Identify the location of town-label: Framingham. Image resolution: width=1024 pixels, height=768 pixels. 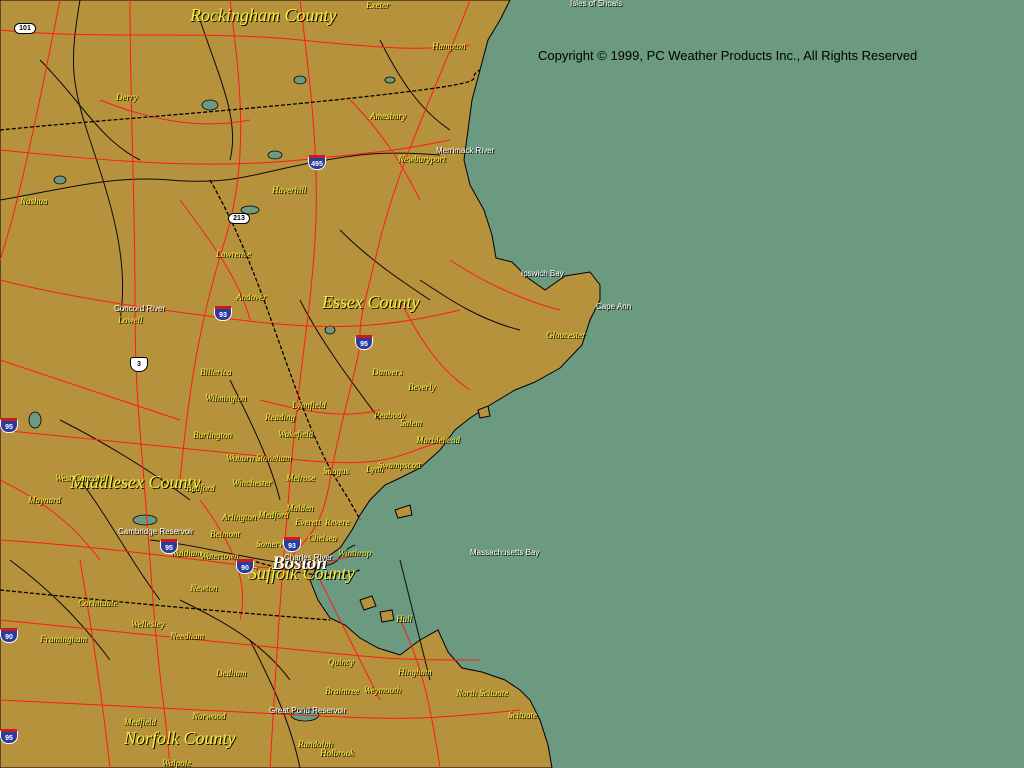
(63, 639).